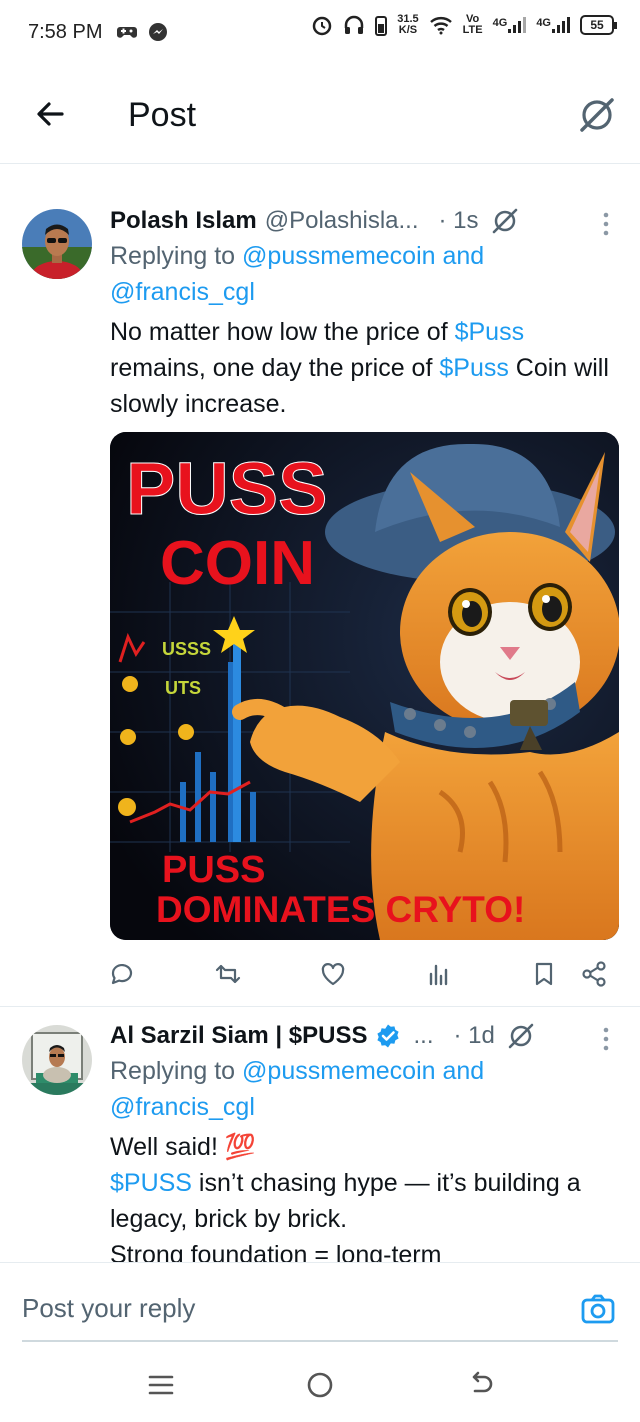 The image size is (640, 1422). I want to click on volte-indicator: Vo LTE, so click(472, 24).